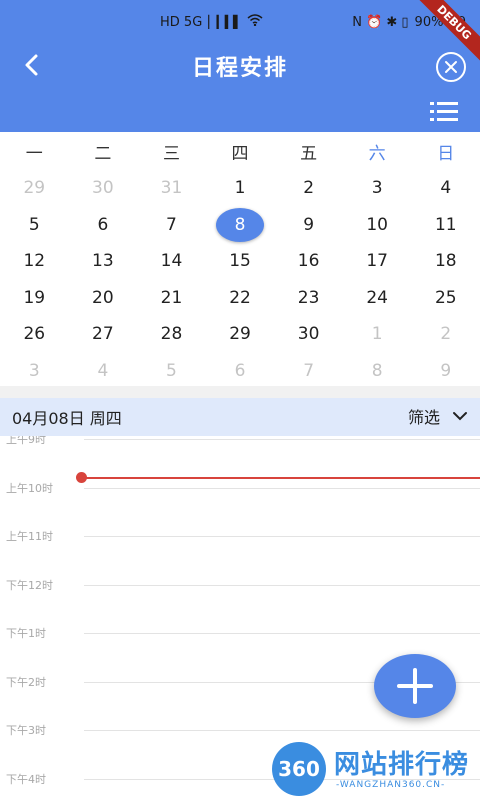  What do you see at coordinates (29, 536) in the screenshot?
I see `hour-label: 上午11时` at bounding box center [29, 536].